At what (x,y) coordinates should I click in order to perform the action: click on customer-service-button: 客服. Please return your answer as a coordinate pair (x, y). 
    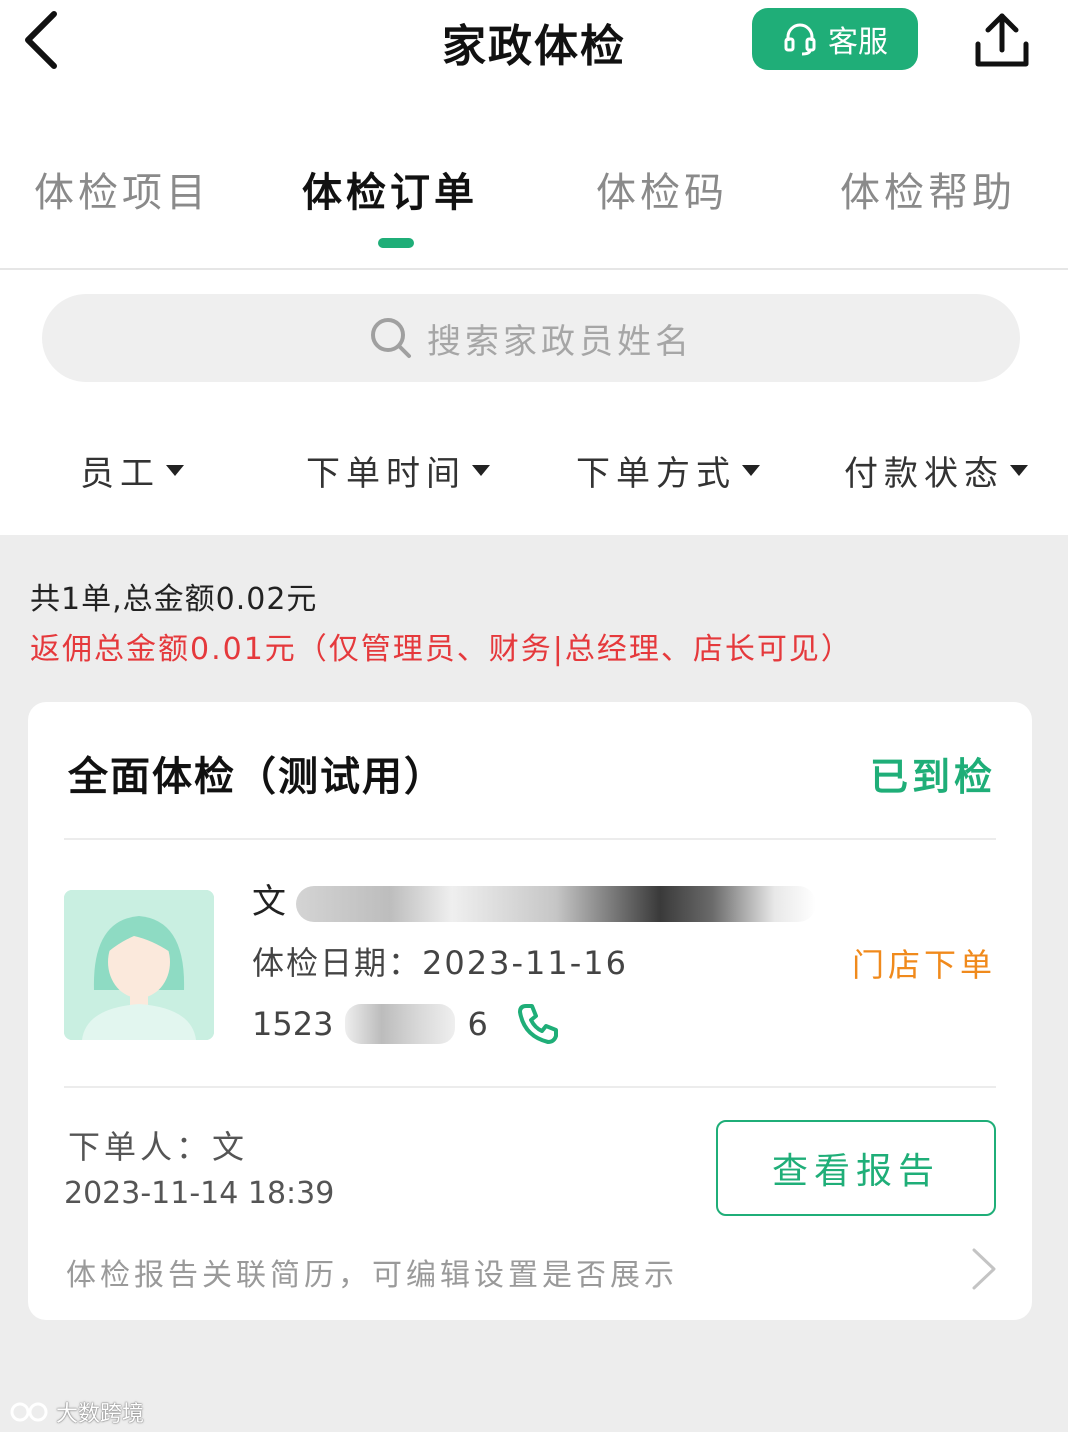
    Looking at the image, I should click on (835, 39).